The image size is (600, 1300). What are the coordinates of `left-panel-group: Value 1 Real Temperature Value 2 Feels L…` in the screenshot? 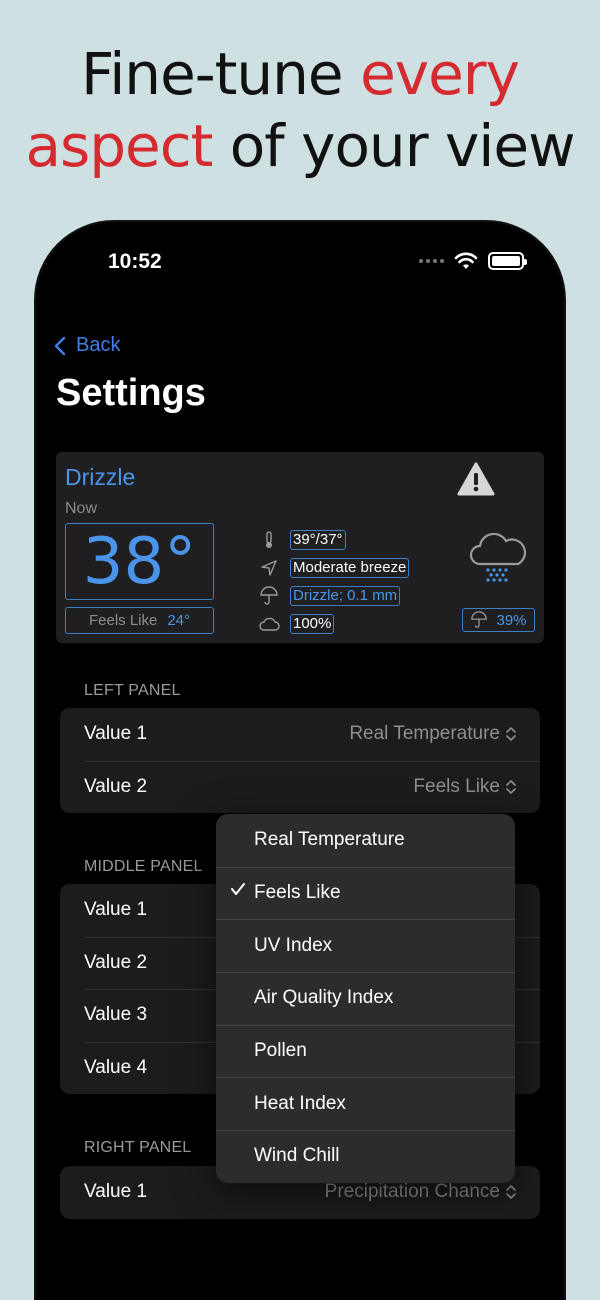 It's located at (300, 760).